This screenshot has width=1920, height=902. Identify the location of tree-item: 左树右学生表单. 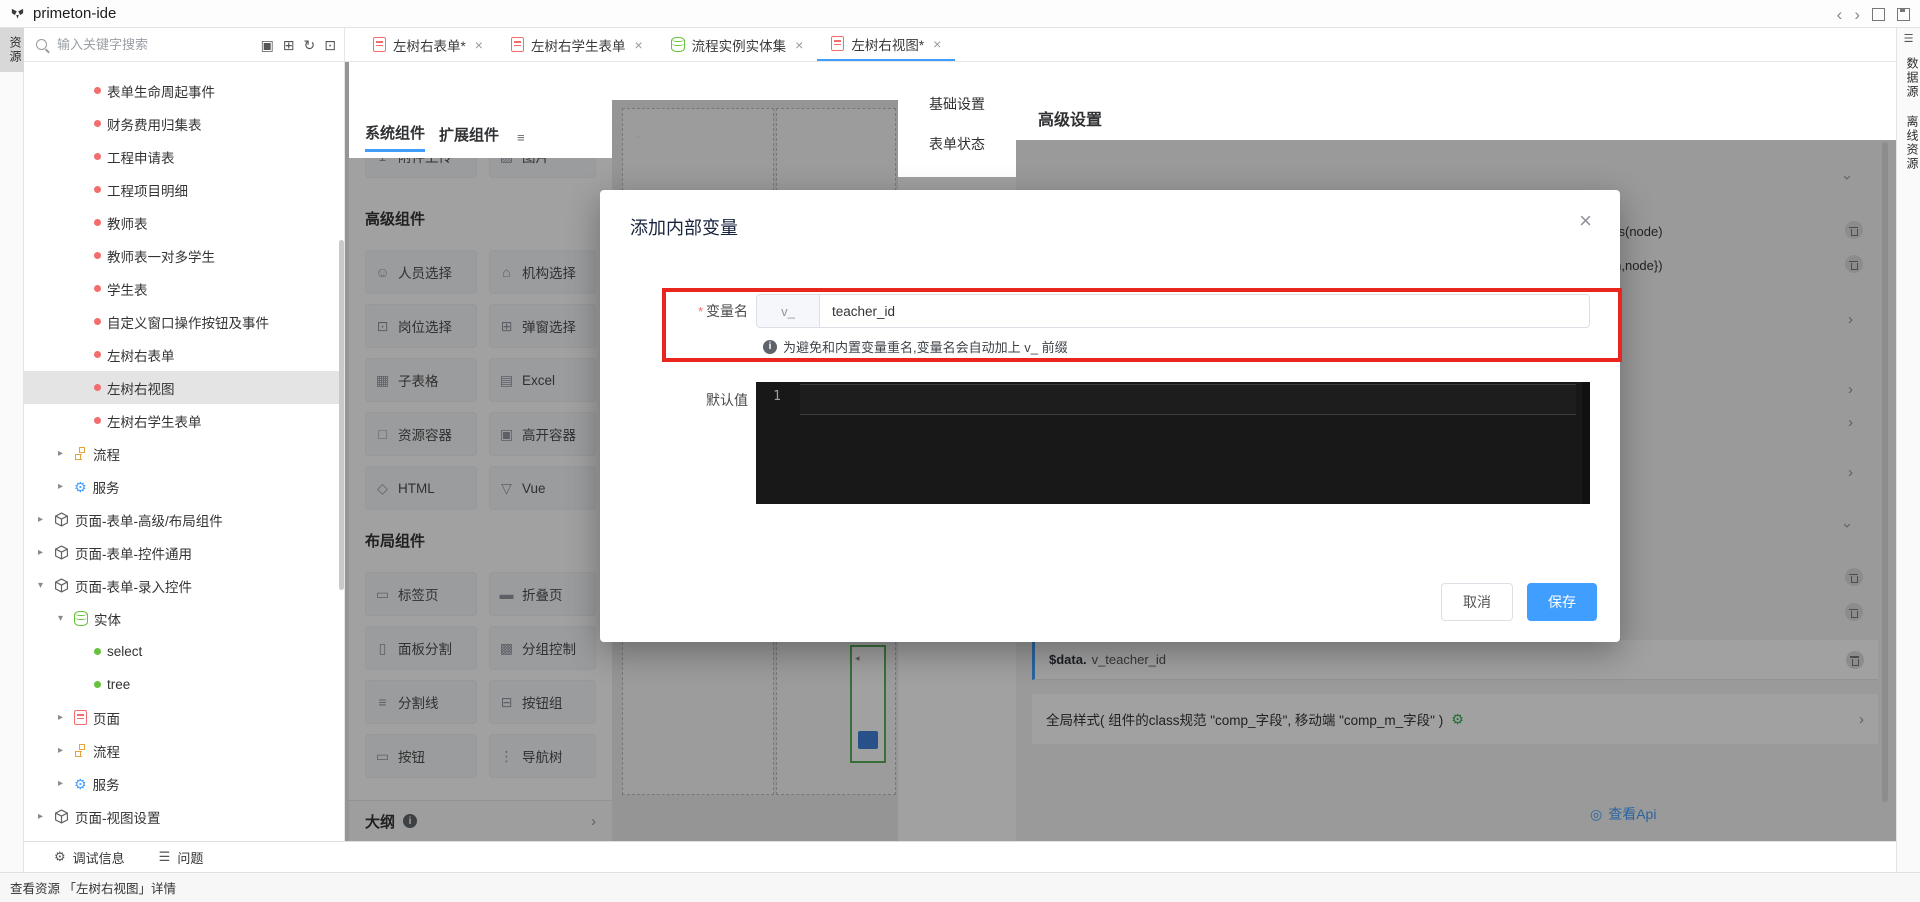
(184, 420).